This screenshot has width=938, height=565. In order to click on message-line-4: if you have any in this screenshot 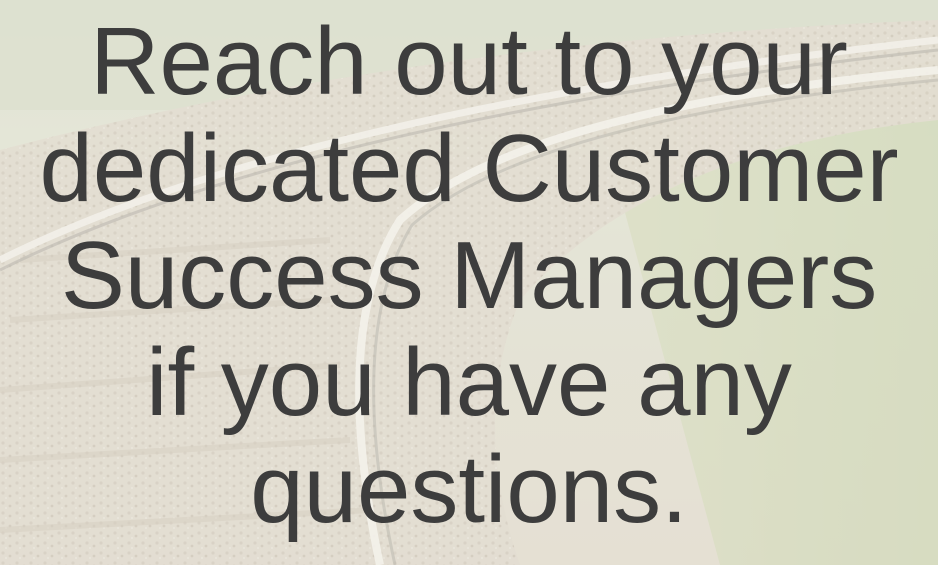, I will do `click(469, 382)`.